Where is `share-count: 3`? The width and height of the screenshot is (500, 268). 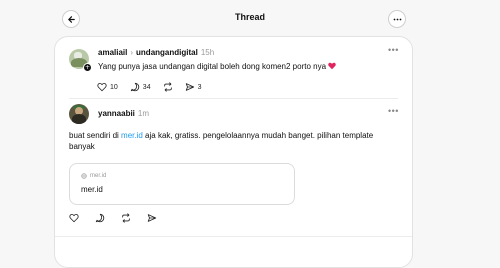 share-count: 3 is located at coordinates (199, 87).